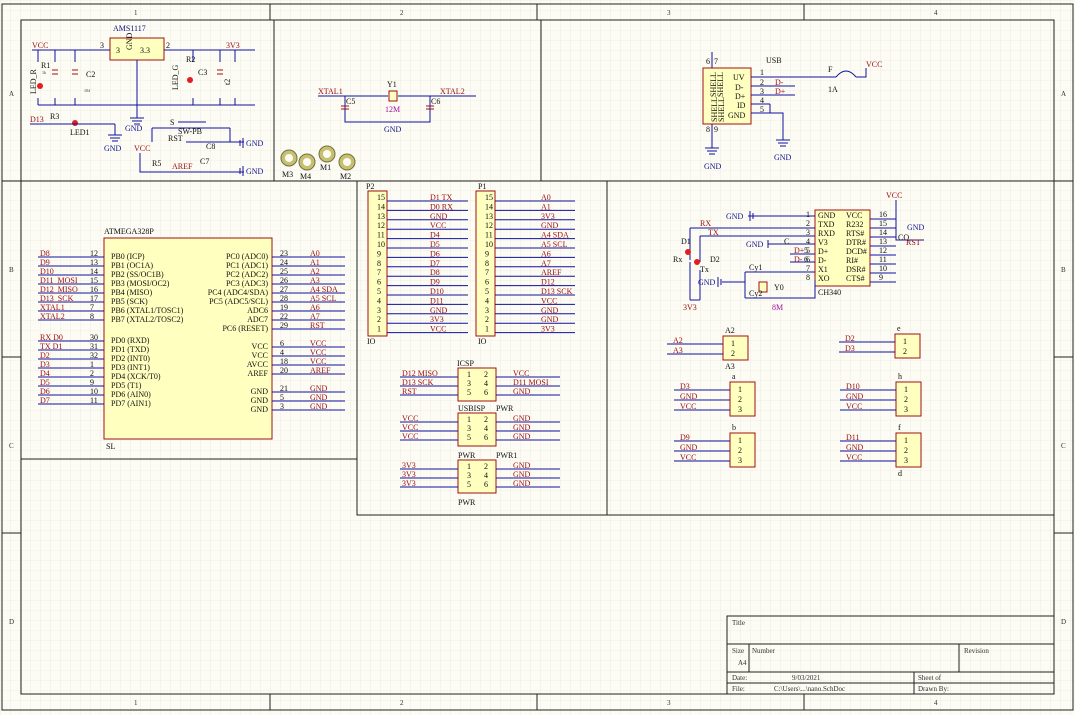 This screenshot has height=720, width=1075. I want to click on mcu-right-pin-num: 24, so click(284, 262).